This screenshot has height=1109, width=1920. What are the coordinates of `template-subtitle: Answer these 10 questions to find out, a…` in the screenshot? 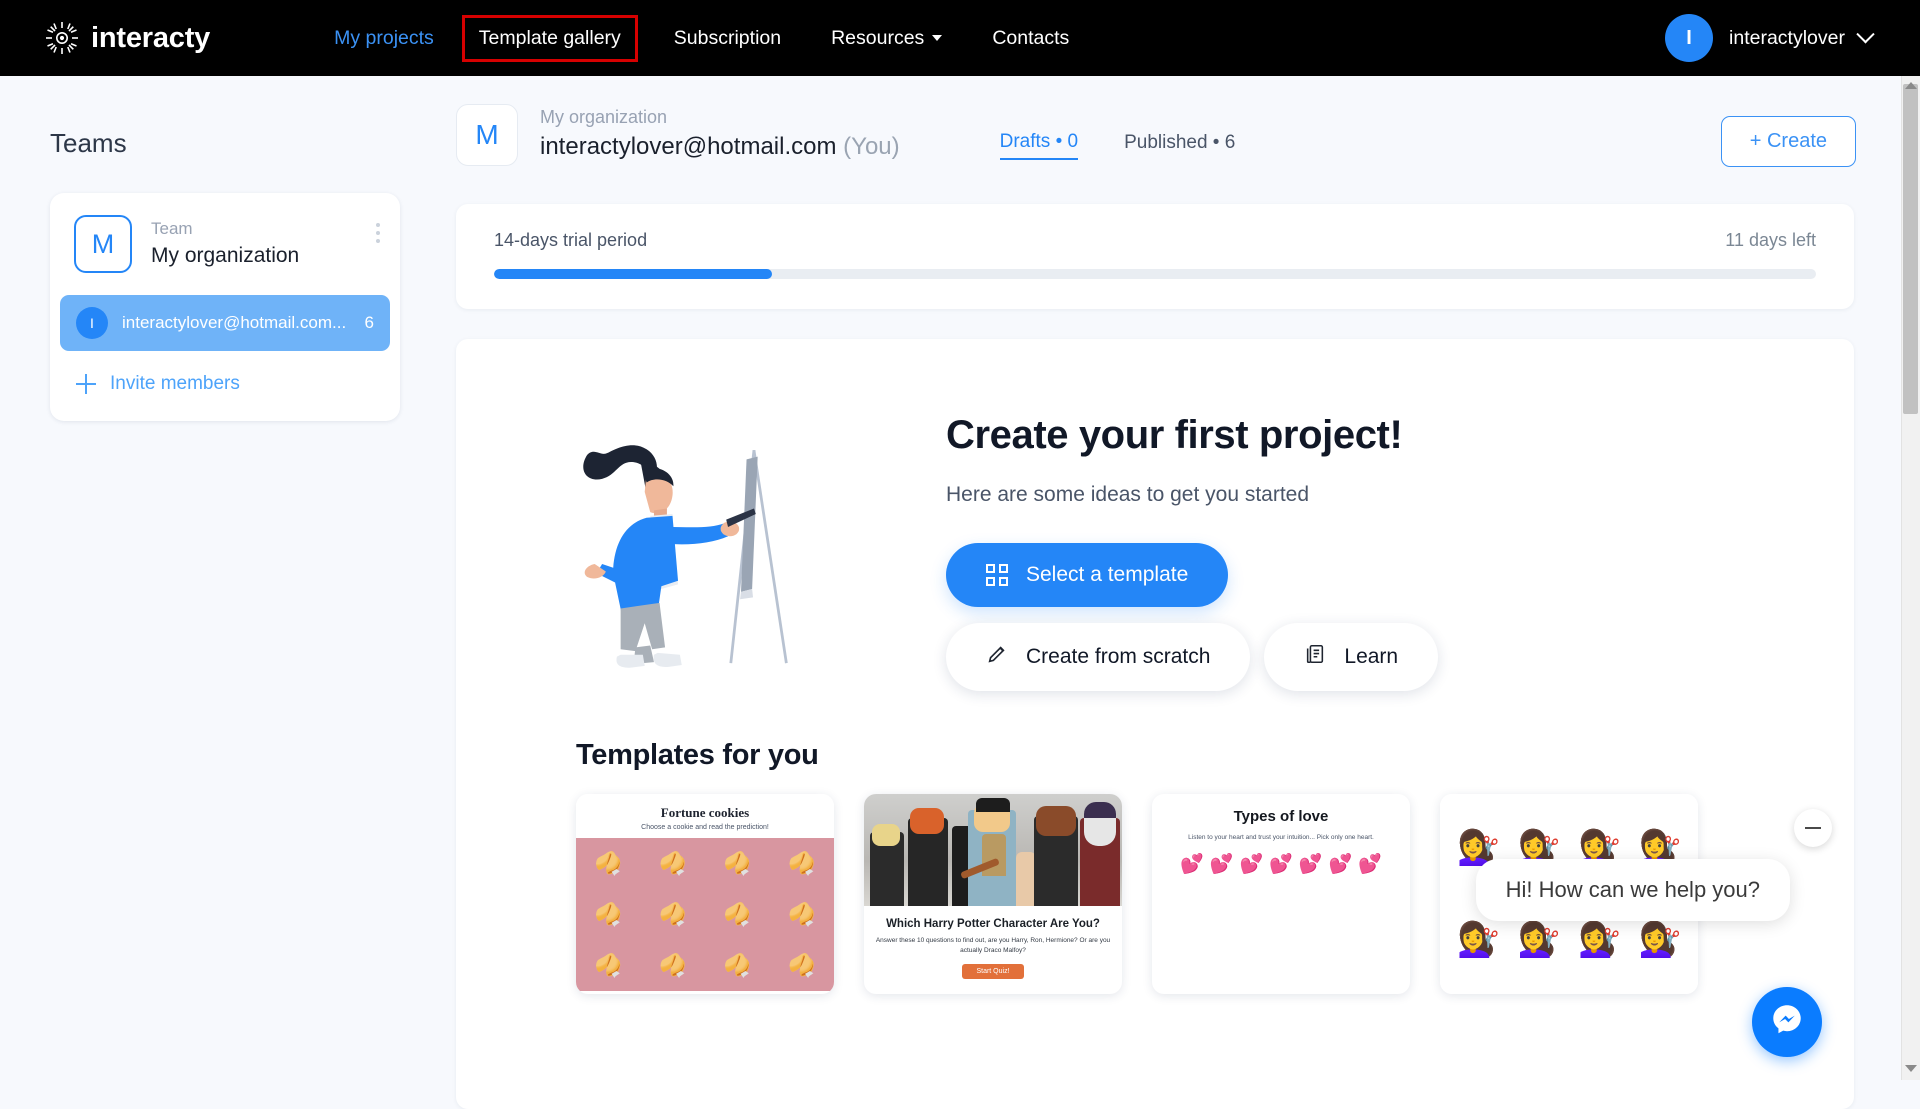 It's located at (993, 946).